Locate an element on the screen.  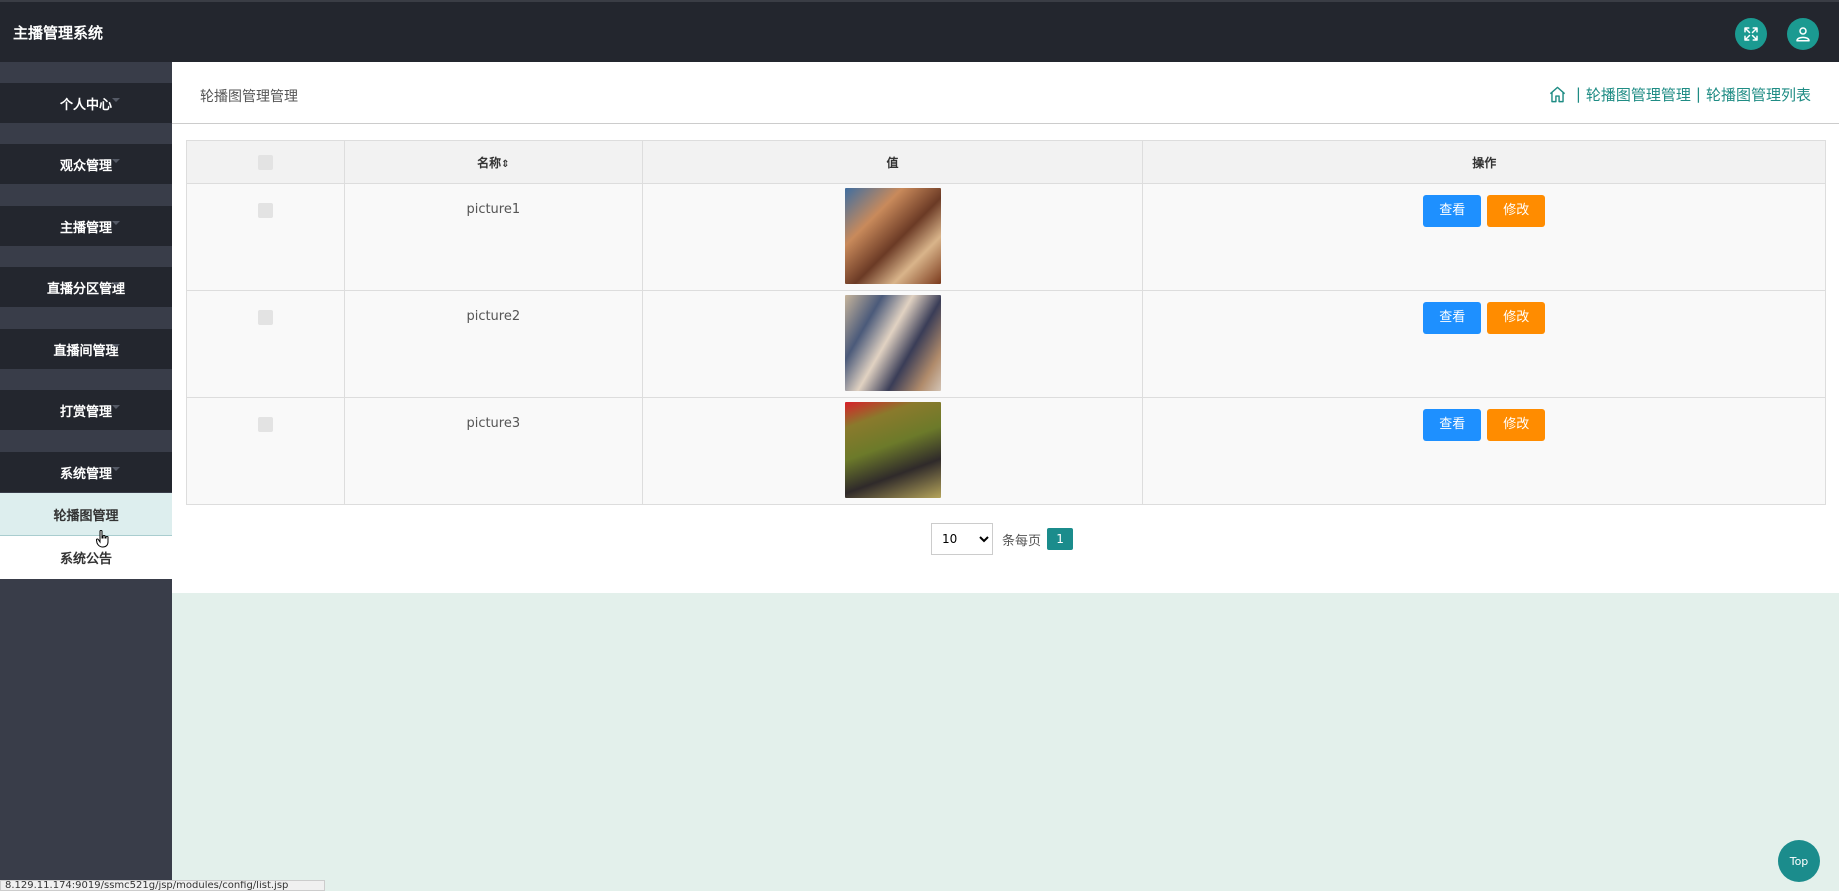
sidebar-item-label: 直播间管理 is located at coordinates (86, 351).